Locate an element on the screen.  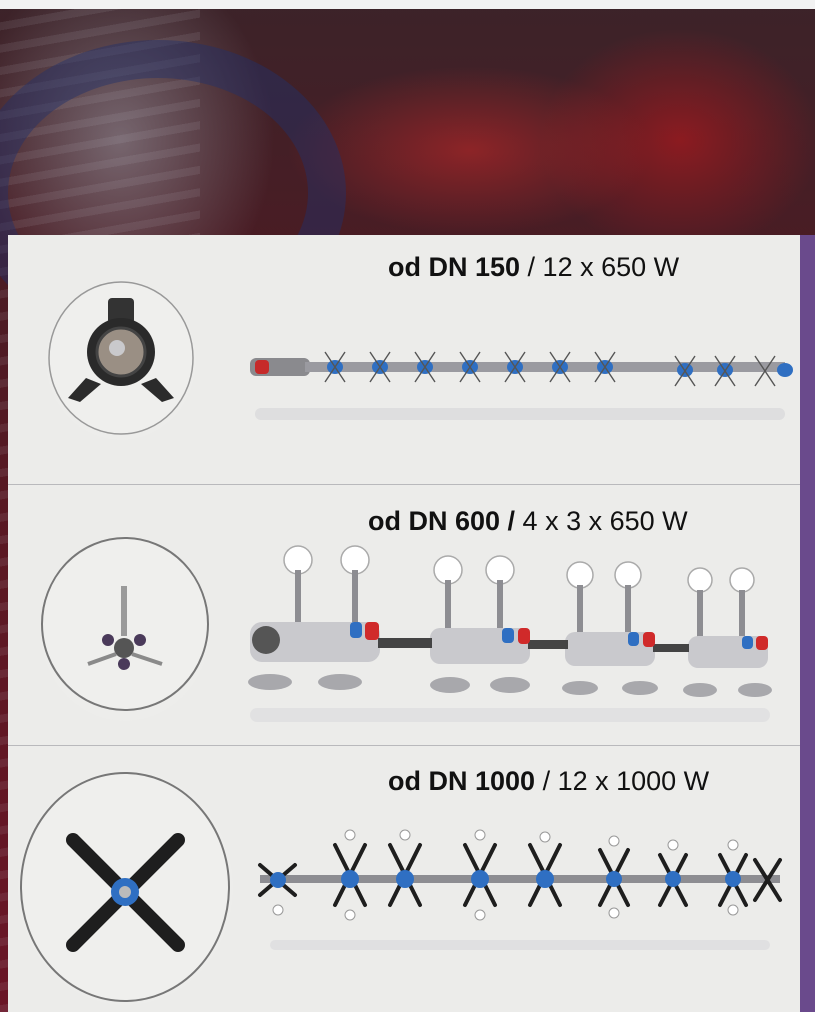
model-label-dn150: od DN 150 / 12 x 650 W is located at coordinates (534, 267).